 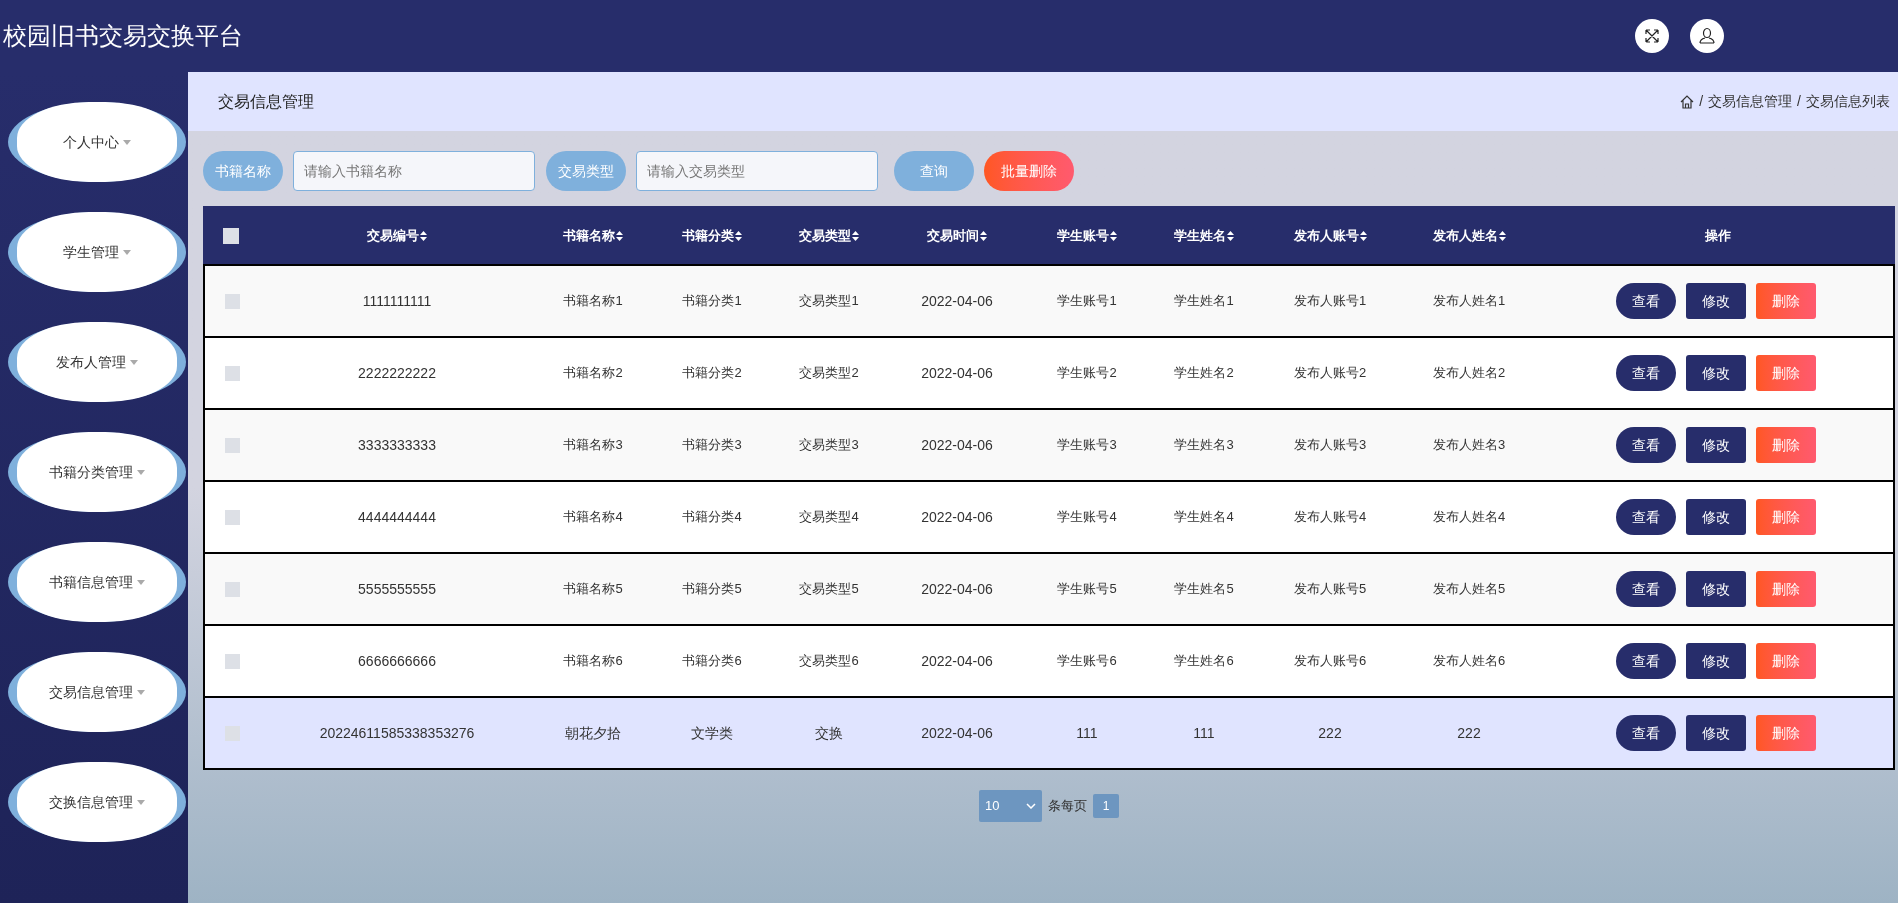 I want to click on table-cell-text: 学生姓名6, so click(x=1204, y=661).